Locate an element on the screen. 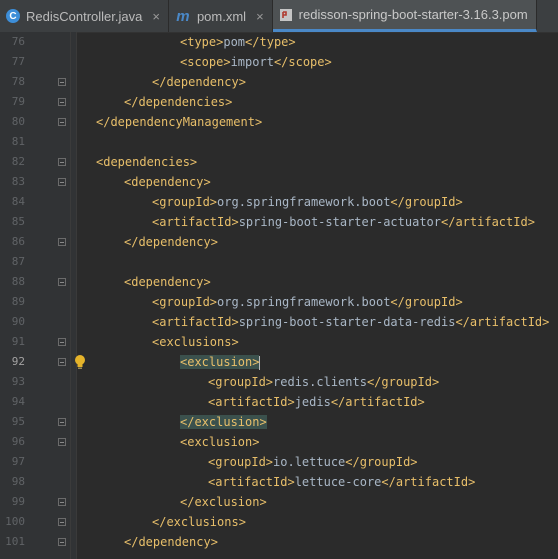  line-number: 86 is located at coordinates (18, 241).